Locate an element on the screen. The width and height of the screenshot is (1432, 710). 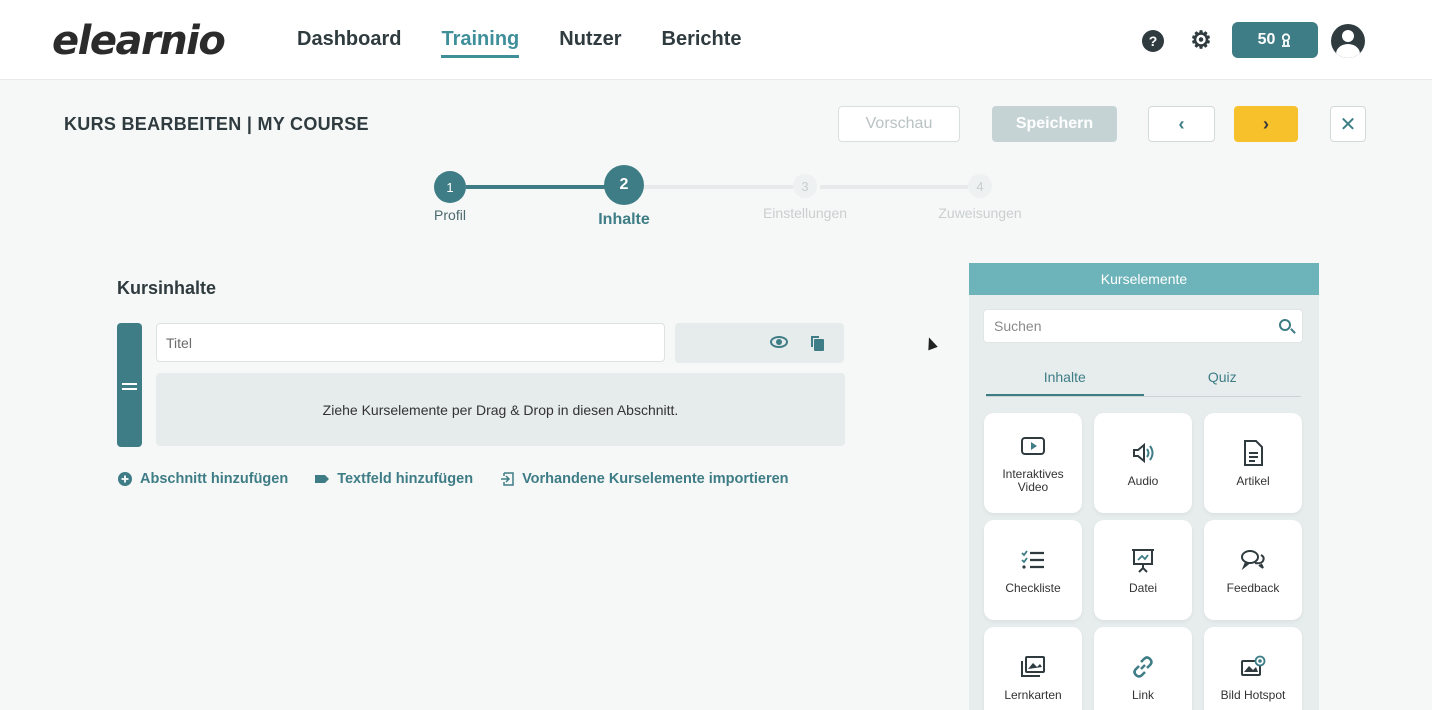
next-step-button: › is located at coordinates (1266, 124).